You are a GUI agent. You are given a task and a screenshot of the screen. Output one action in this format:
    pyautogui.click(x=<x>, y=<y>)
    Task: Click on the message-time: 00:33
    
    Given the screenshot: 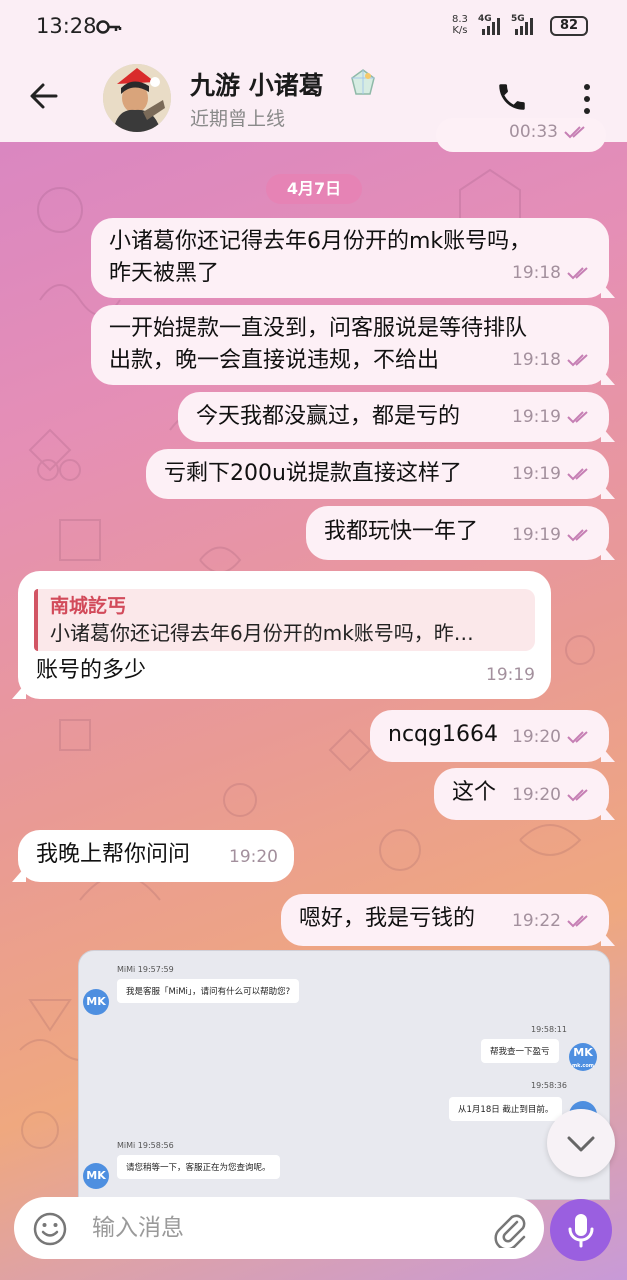 What is the action you would take?
    pyautogui.click(x=533, y=132)
    